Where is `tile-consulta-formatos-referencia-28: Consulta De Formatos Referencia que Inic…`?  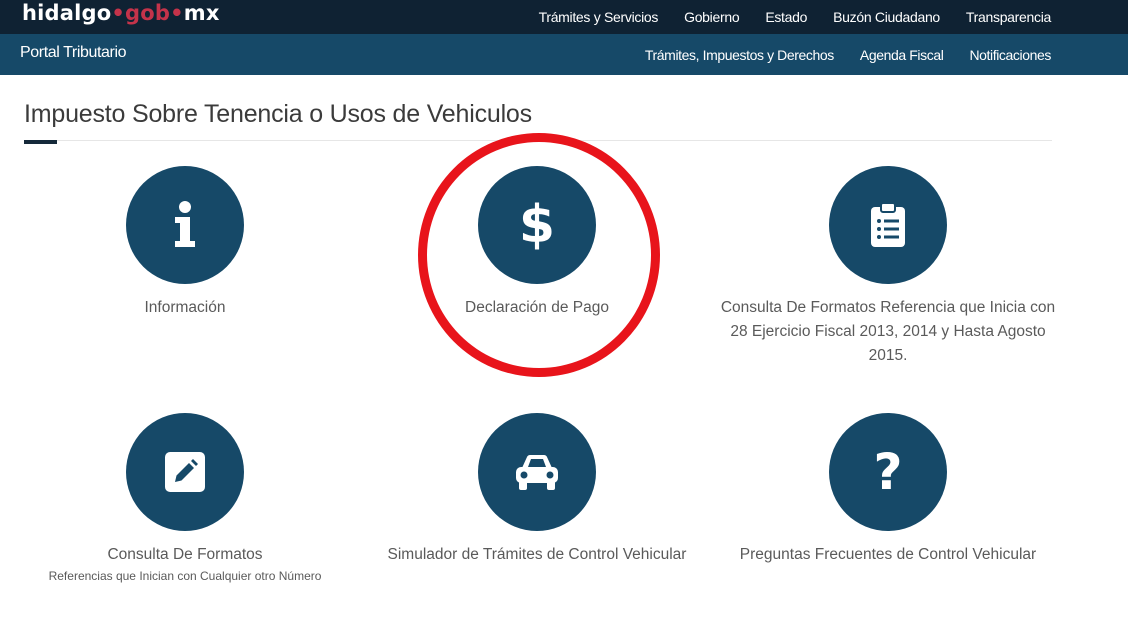 tile-consulta-formatos-referencia-28: Consulta De Formatos Referencia que Inic… is located at coordinates (888, 267).